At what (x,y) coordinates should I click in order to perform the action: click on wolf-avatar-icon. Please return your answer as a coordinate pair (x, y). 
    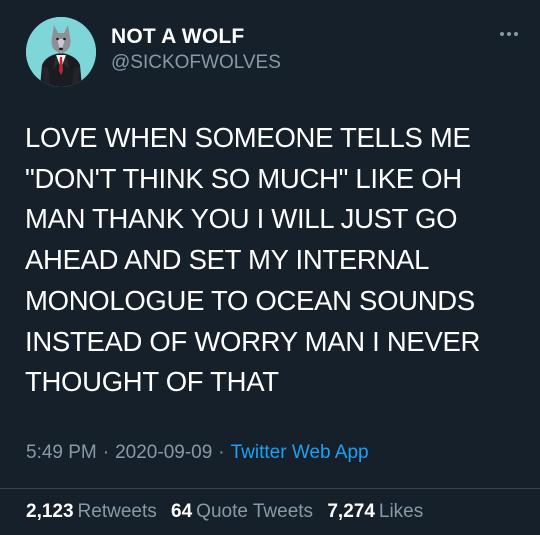
    Looking at the image, I should click on (61, 52).